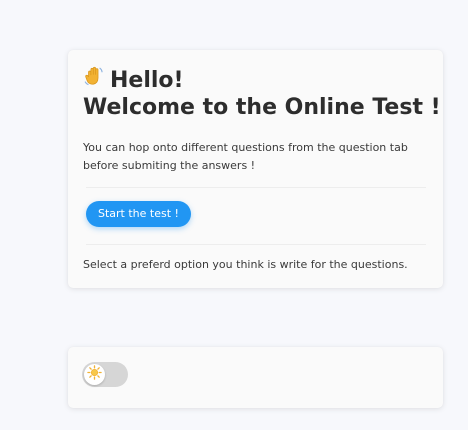 The width and height of the screenshot is (468, 430). What do you see at coordinates (262, 107) in the screenshot?
I see `welcome-heading: Welcome to the Online Test !` at bounding box center [262, 107].